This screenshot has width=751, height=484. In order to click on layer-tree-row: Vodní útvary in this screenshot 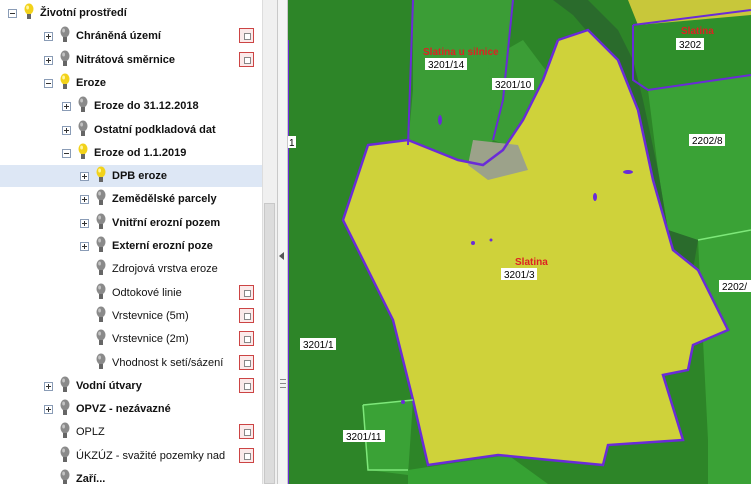, I will do `click(131, 386)`.